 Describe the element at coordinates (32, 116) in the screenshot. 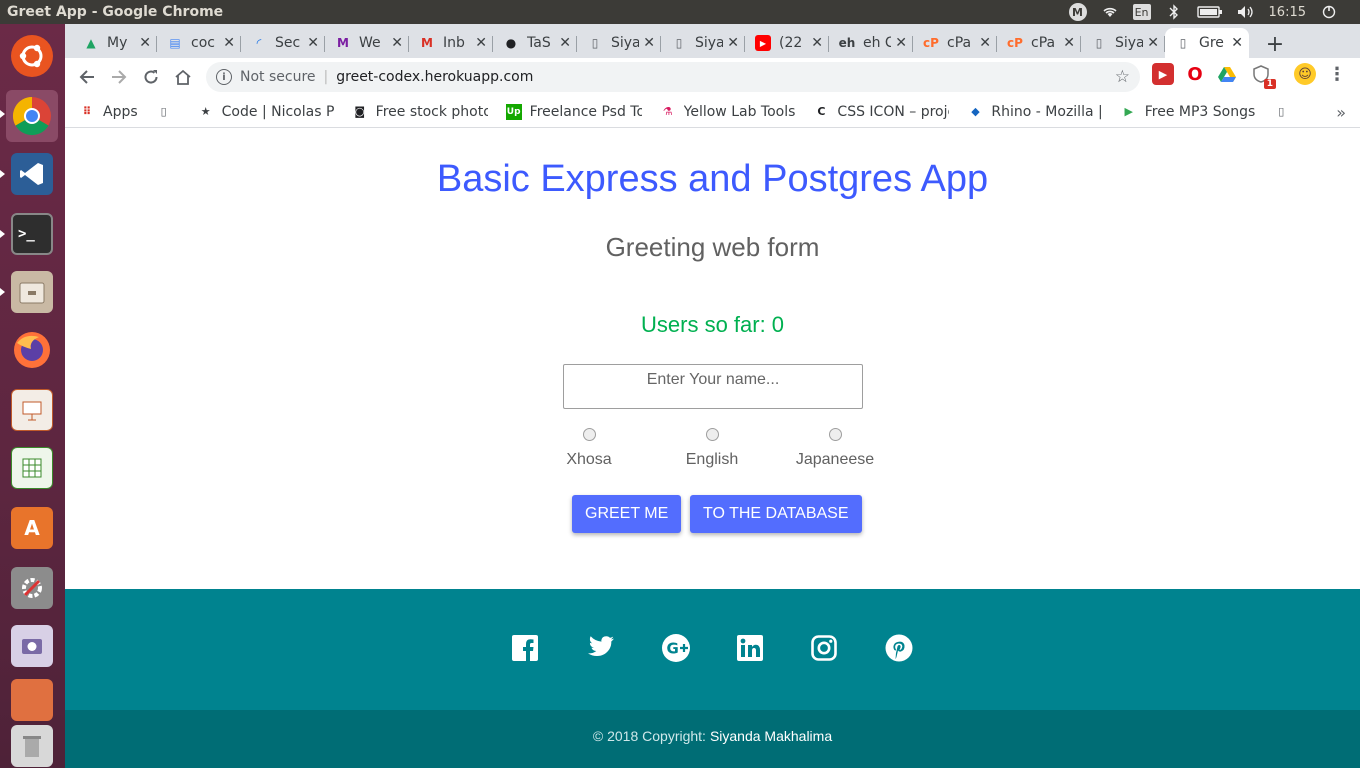

I see `chrome-launcher-icon` at that location.